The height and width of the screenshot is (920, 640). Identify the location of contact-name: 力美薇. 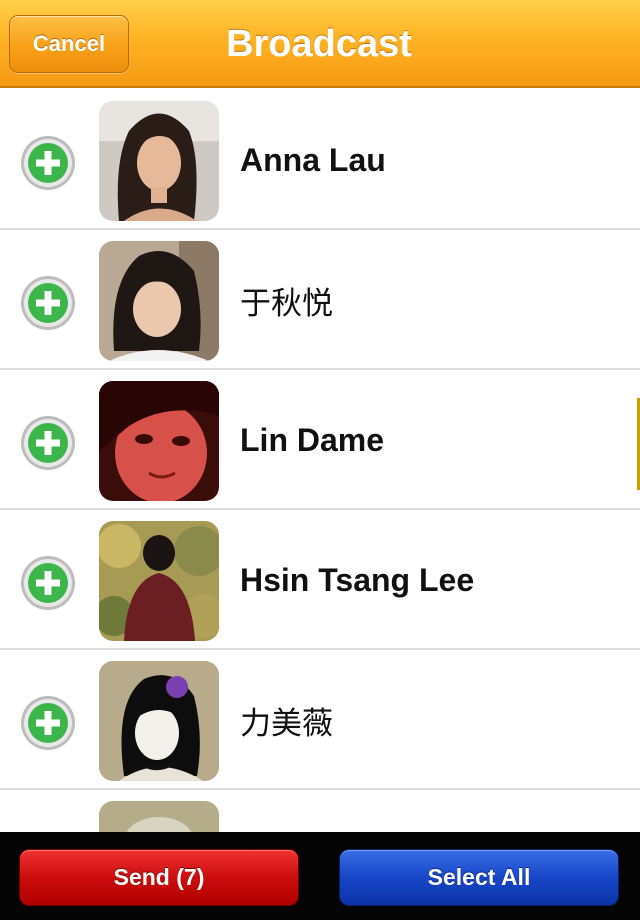
(286, 723).